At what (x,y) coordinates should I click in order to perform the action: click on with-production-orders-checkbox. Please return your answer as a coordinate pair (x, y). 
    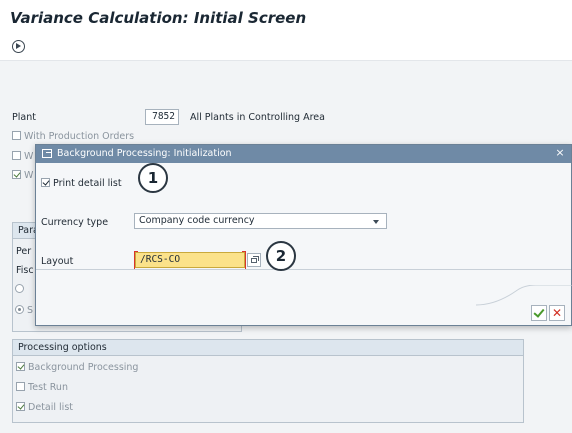
    Looking at the image, I should click on (16, 135).